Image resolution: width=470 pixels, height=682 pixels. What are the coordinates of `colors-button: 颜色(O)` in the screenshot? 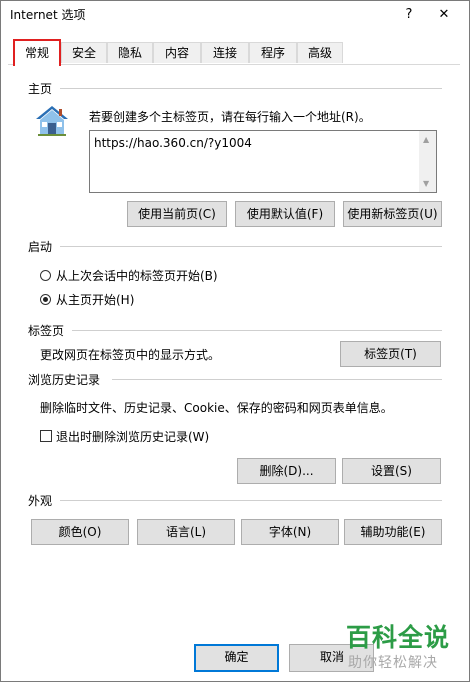 It's located at (80, 532).